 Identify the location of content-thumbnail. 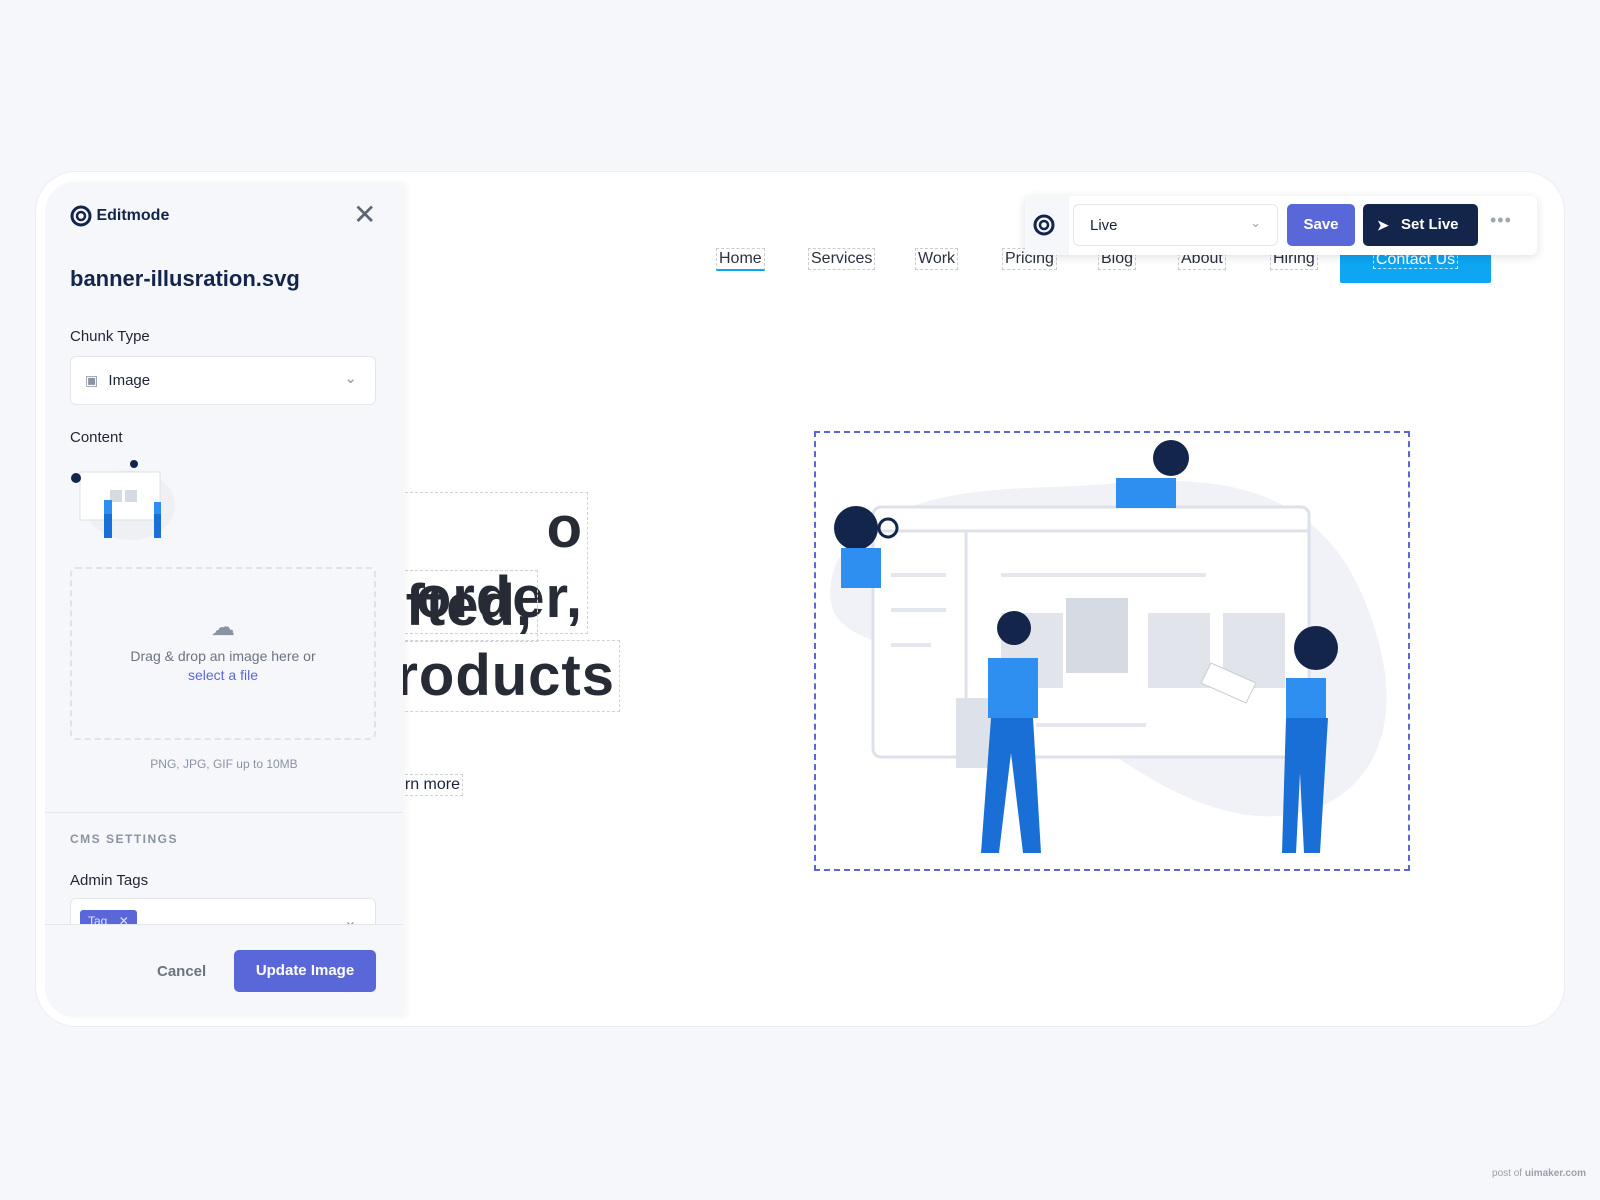
(122, 503).